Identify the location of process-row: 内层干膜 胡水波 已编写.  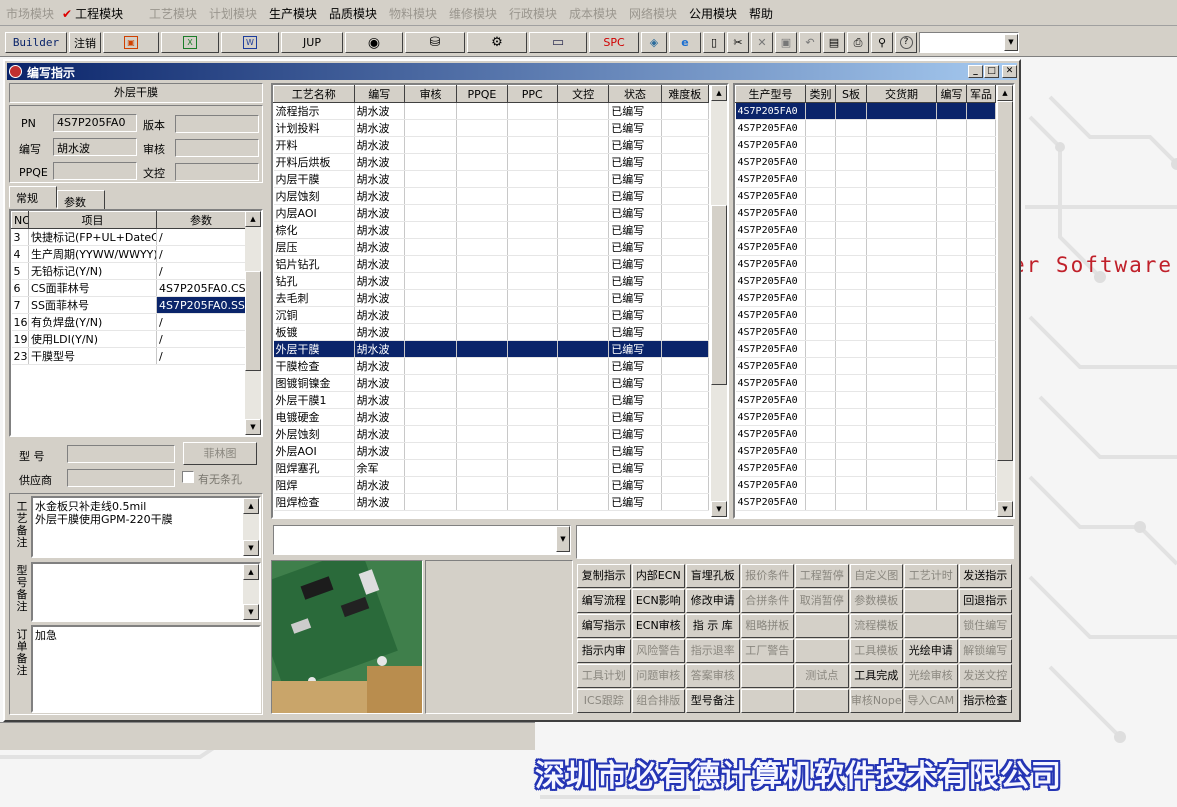
(491, 179).